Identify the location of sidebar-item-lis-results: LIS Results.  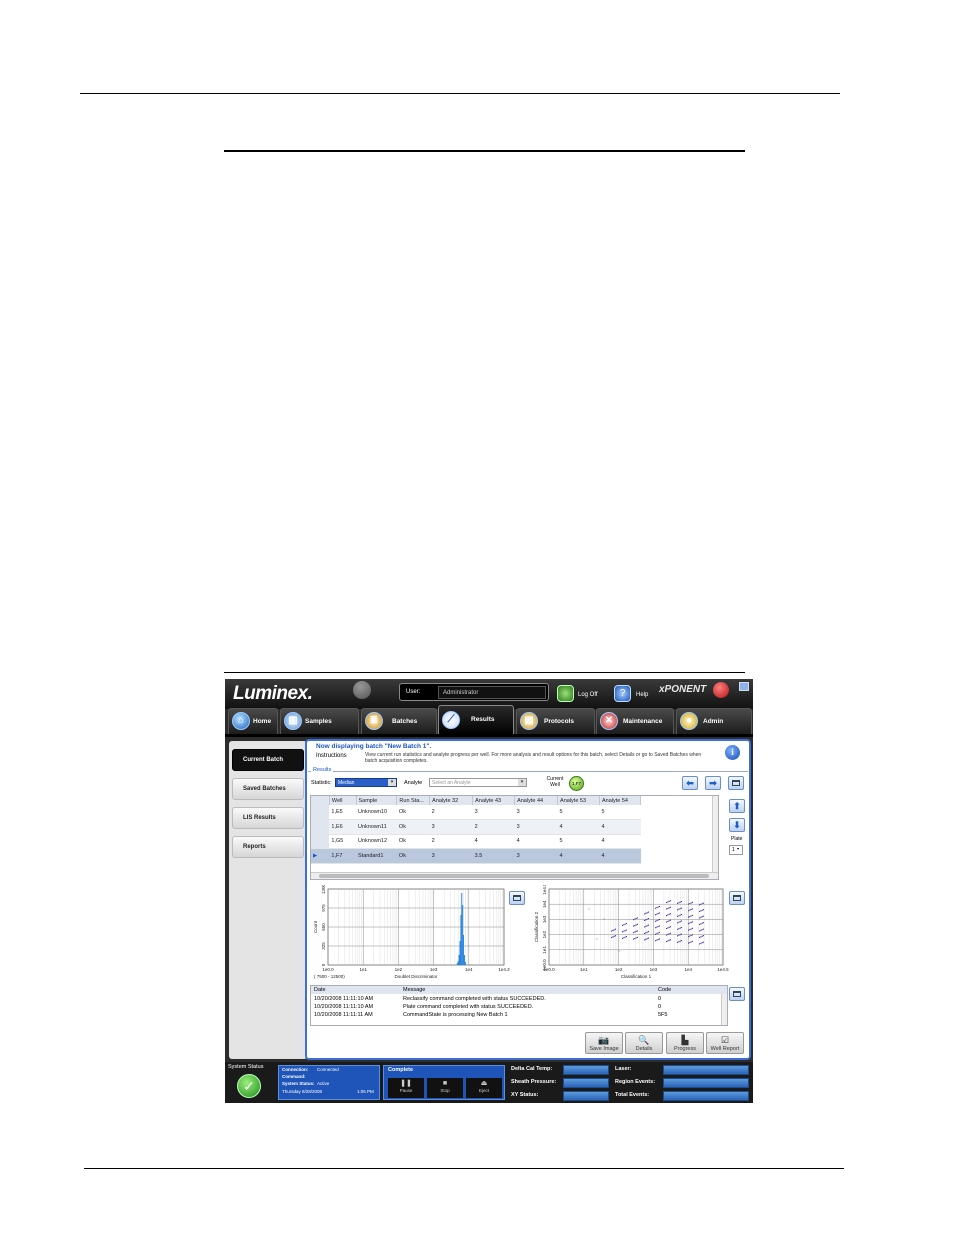
(268, 818).